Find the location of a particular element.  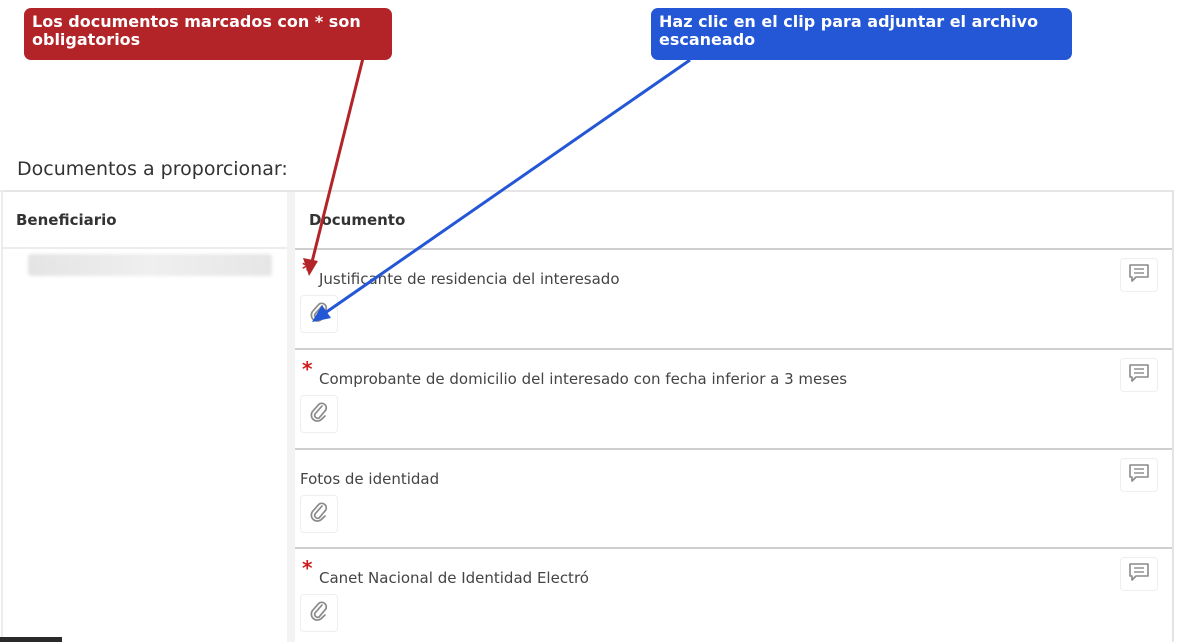

column-header-document: Documento is located at coordinates (357, 220).